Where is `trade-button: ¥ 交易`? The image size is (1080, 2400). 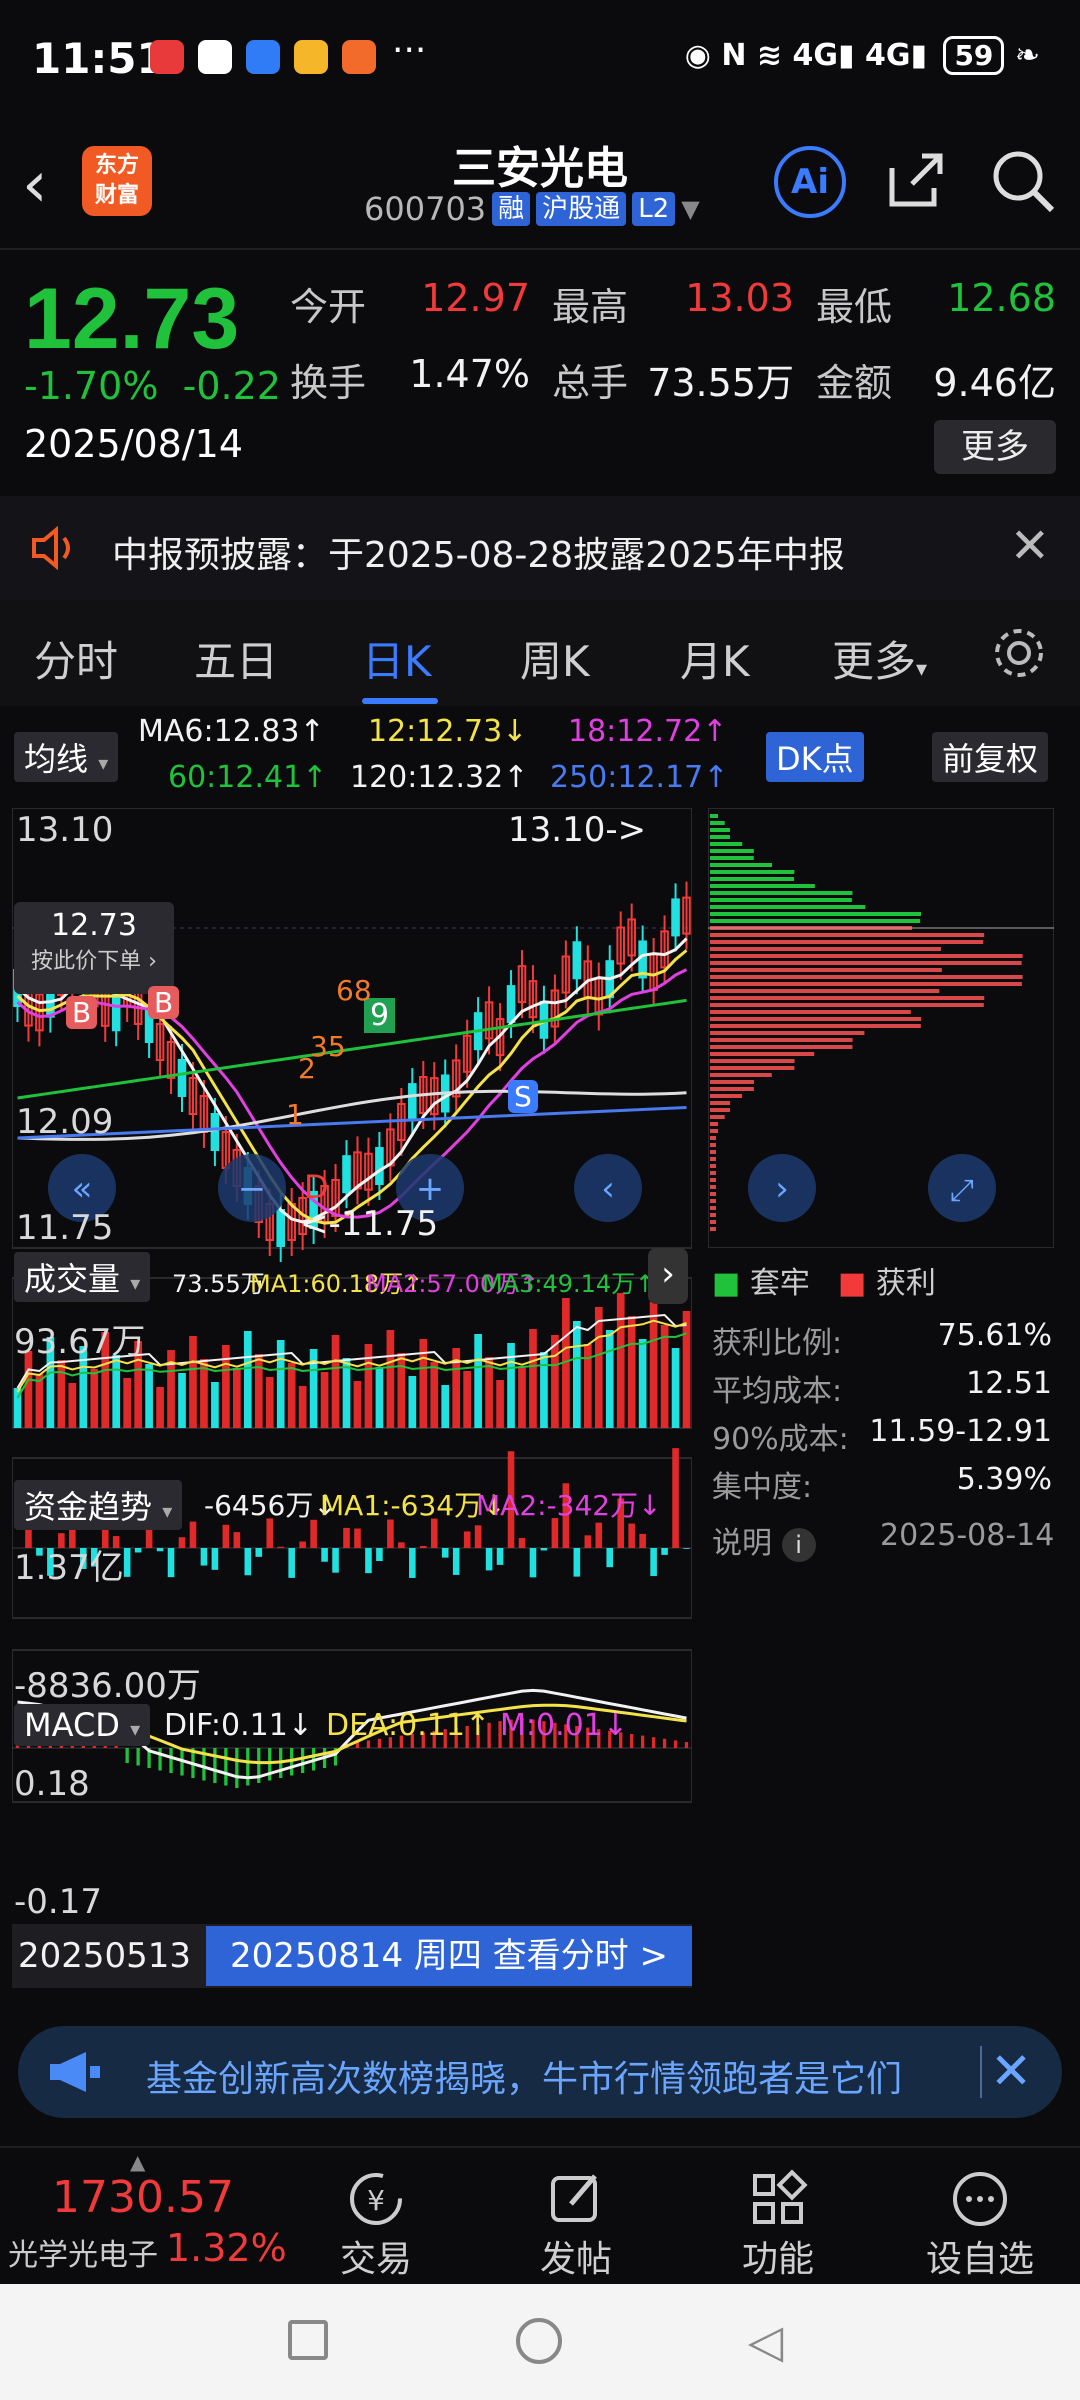
trade-button: ¥ 交易 is located at coordinates (376, 2225).